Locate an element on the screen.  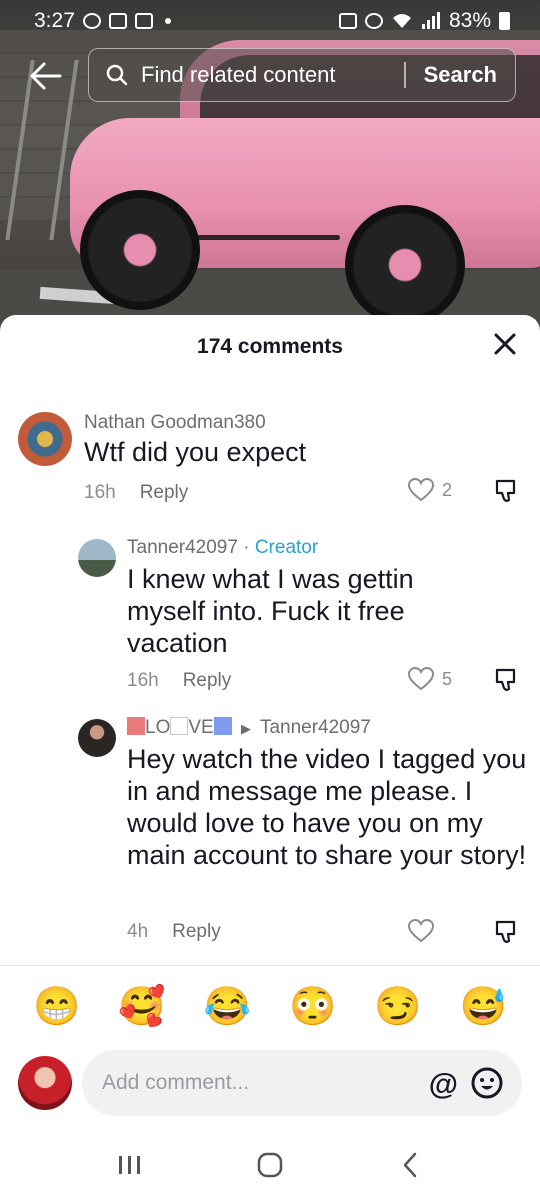
car-wheel-front is located at coordinates (405, 265).